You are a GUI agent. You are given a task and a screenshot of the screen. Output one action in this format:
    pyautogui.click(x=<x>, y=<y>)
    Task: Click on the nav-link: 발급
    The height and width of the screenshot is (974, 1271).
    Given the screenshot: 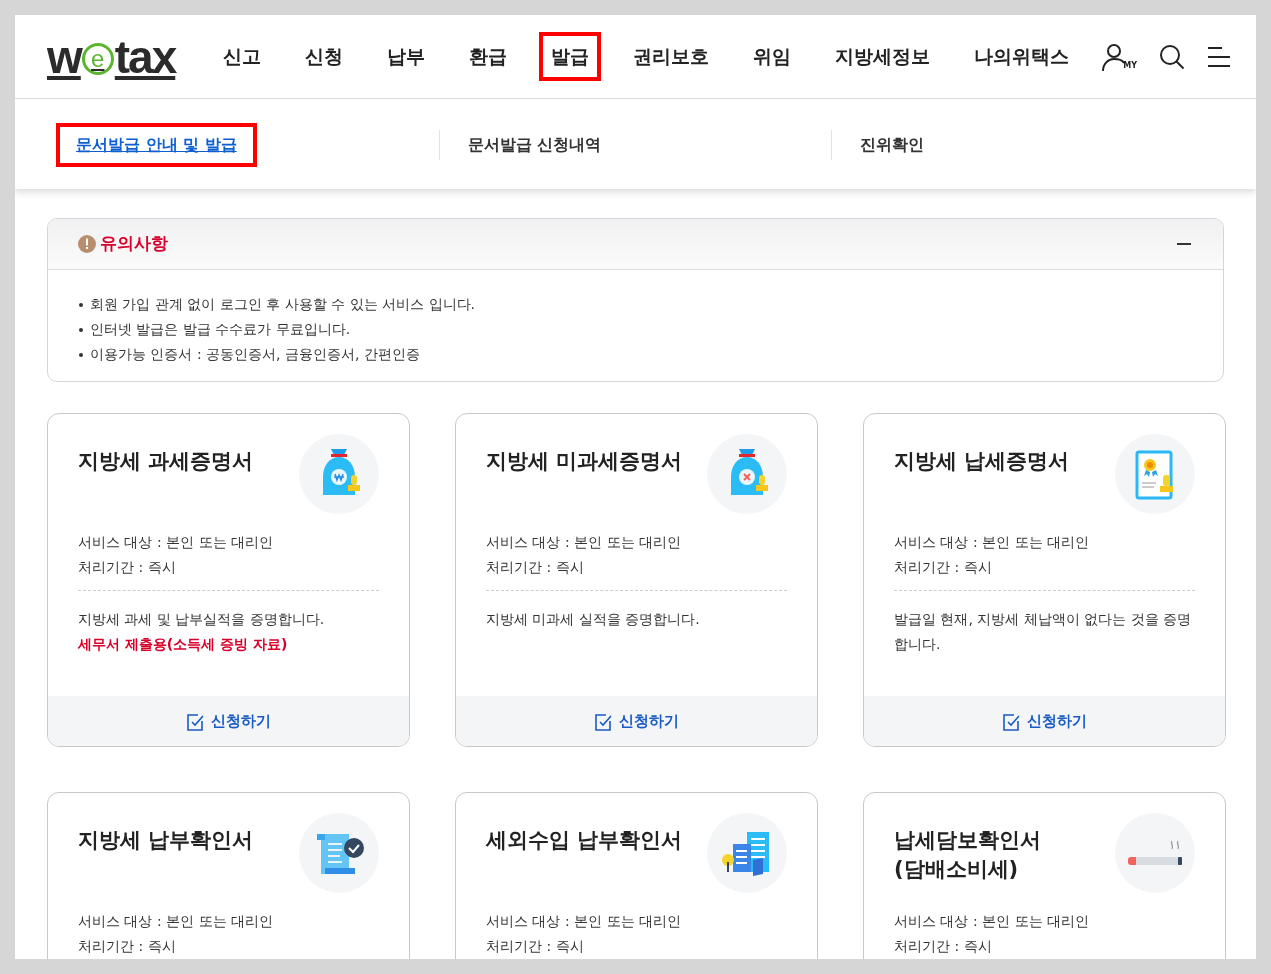 What is the action you would take?
    pyautogui.click(x=570, y=56)
    